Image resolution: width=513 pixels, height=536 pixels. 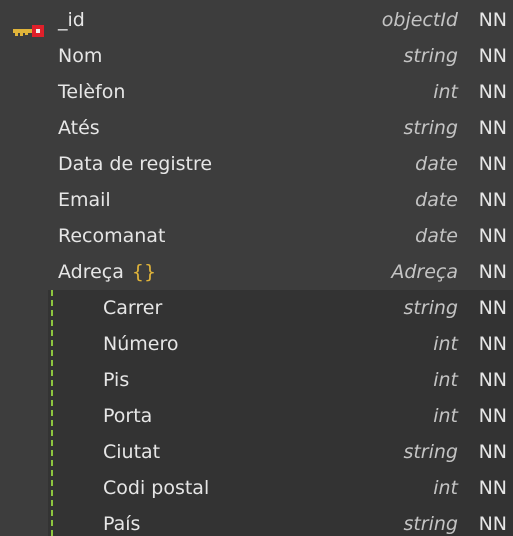 I want to click on subfield-name: Porta, so click(x=128, y=416).